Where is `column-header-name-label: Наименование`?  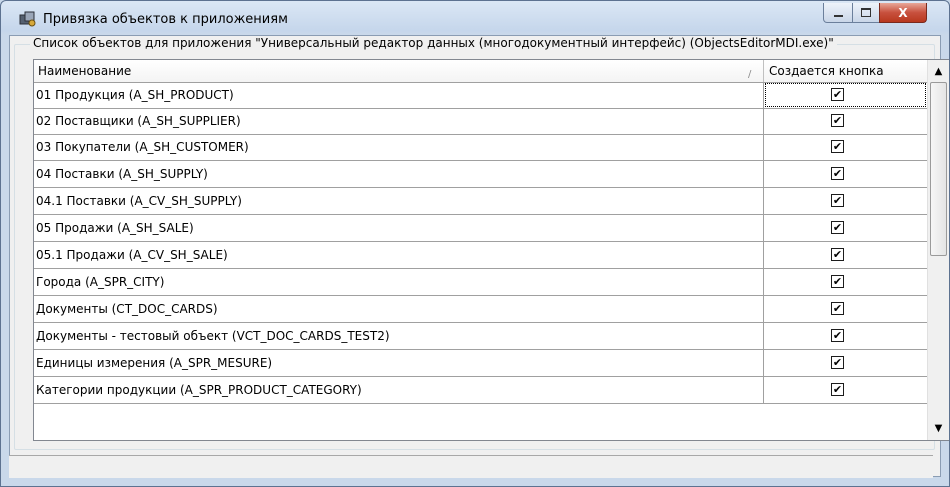 column-header-name-label: Наименование is located at coordinates (85, 71).